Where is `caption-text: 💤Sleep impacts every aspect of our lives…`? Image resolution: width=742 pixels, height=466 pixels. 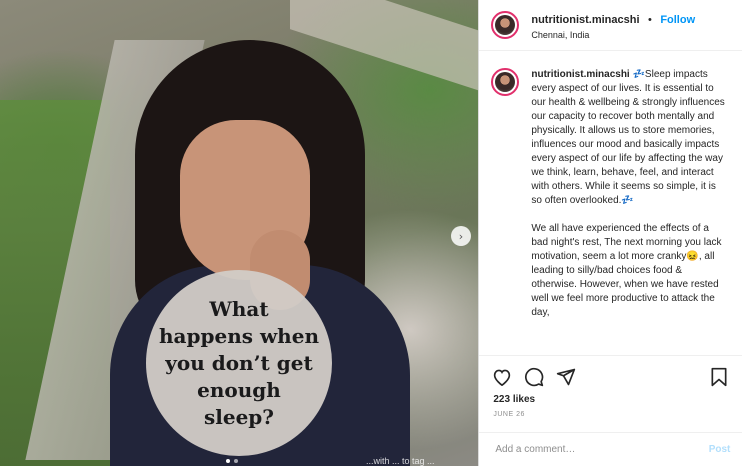
caption-text: 💤Sleep impacts every aspect of our lives… is located at coordinates (628, 137).